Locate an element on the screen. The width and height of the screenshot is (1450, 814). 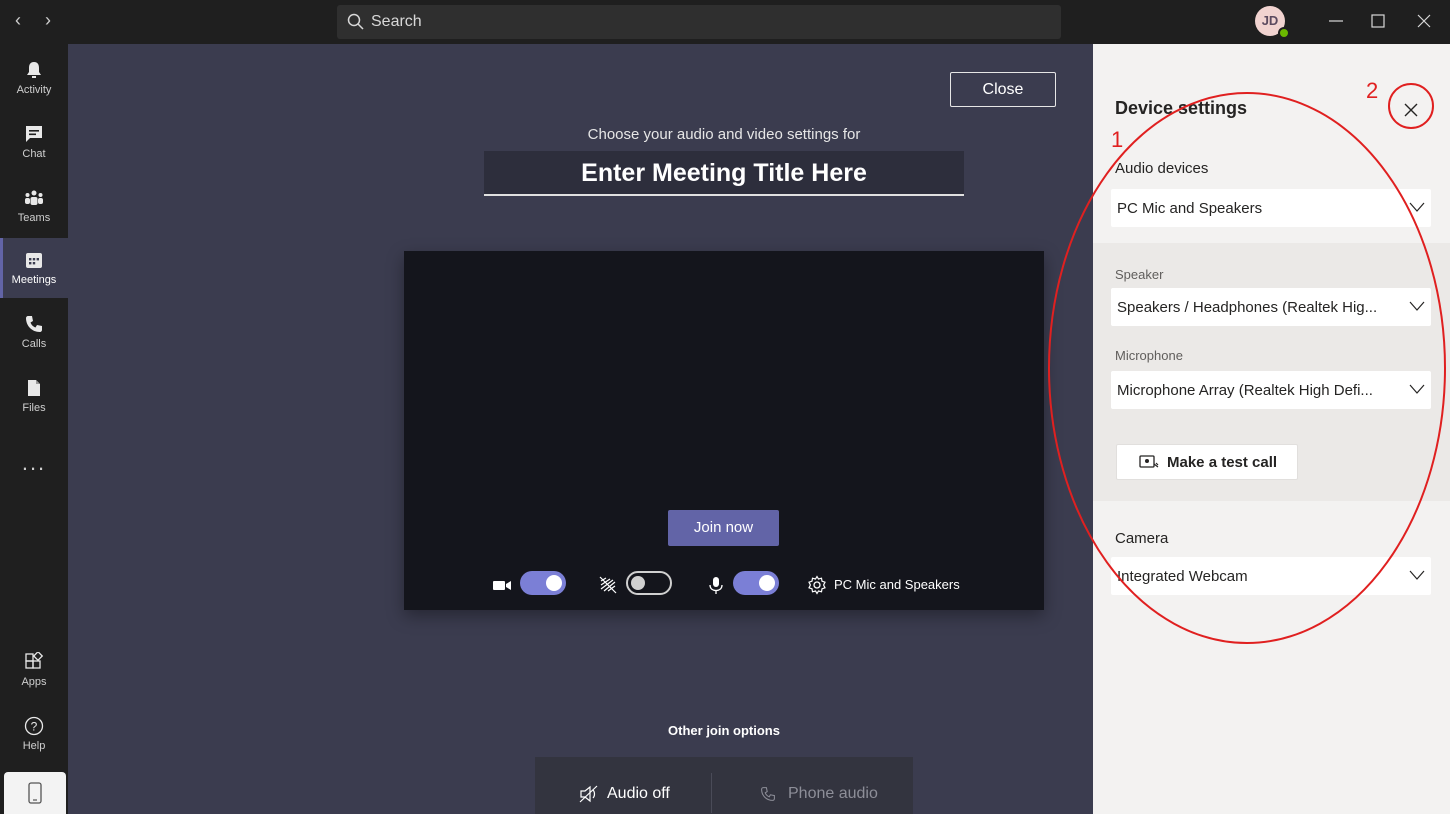
rail-label: Apps is located at coordinates (34, 682).